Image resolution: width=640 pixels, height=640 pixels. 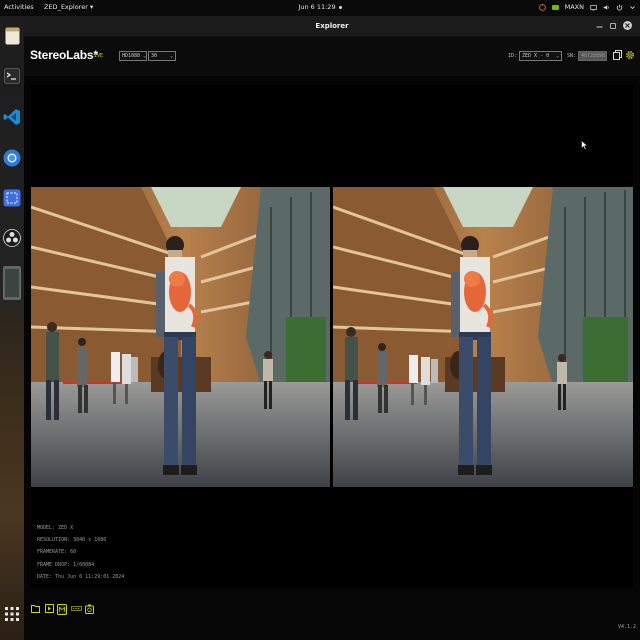 What do you see at coordinates (57, 552) in the screenshot?
I see `info-framerate: FRAMERATE: 60` at bounding box center [57, 552].